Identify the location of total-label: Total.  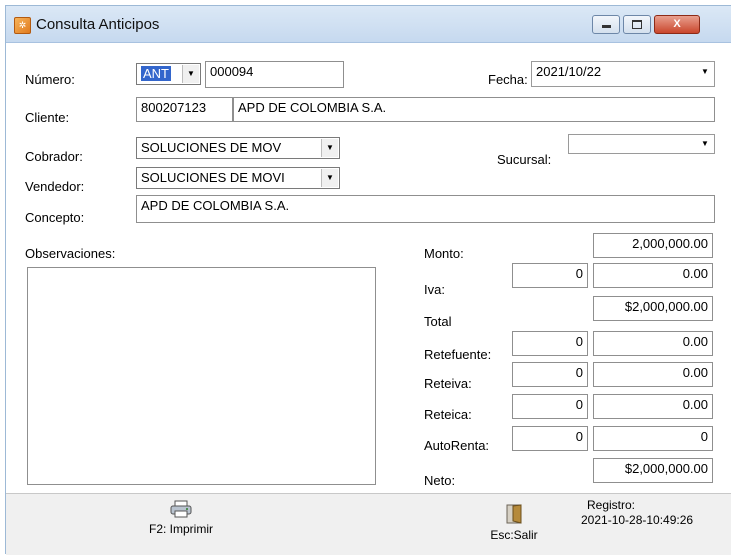
(438, 321).